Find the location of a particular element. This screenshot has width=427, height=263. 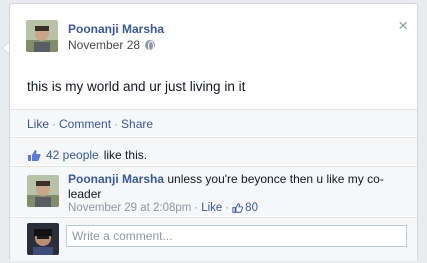

likes-count-link: 42 people is located at coordinates (72, 155).